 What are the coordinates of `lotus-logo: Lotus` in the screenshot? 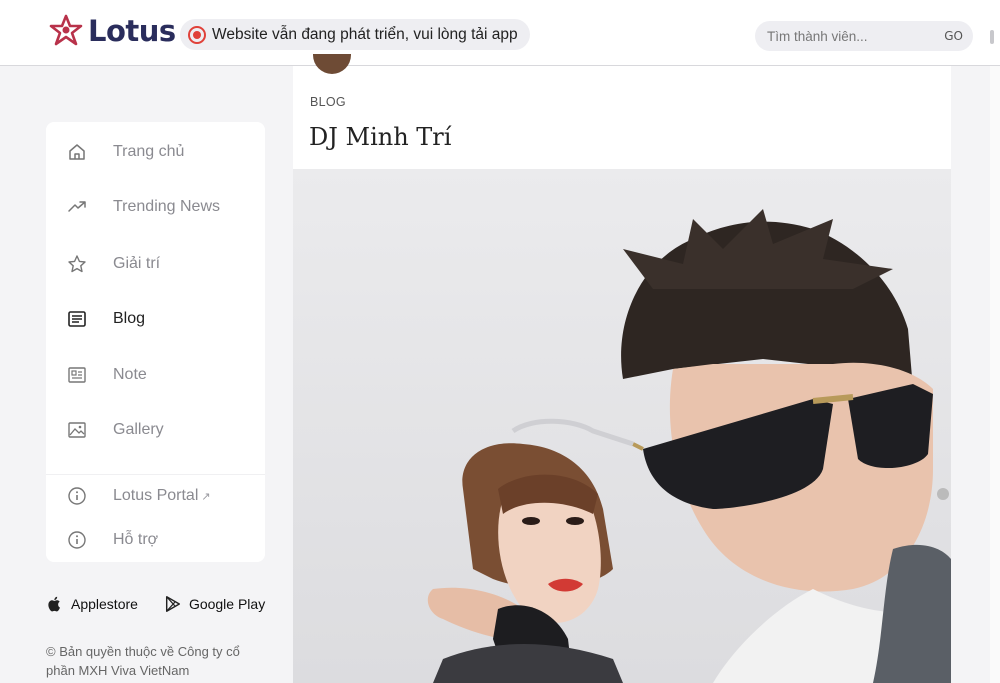 It's located at (112, 31).